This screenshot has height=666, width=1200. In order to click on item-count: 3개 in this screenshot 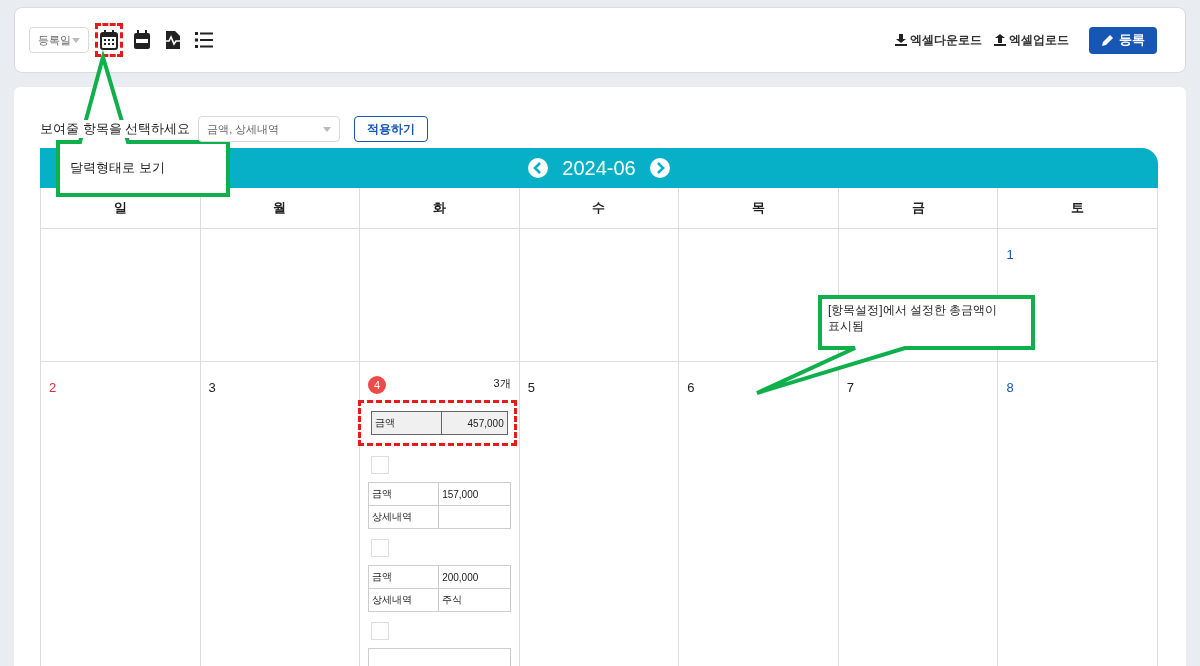, I will do `click(502, 383)`.